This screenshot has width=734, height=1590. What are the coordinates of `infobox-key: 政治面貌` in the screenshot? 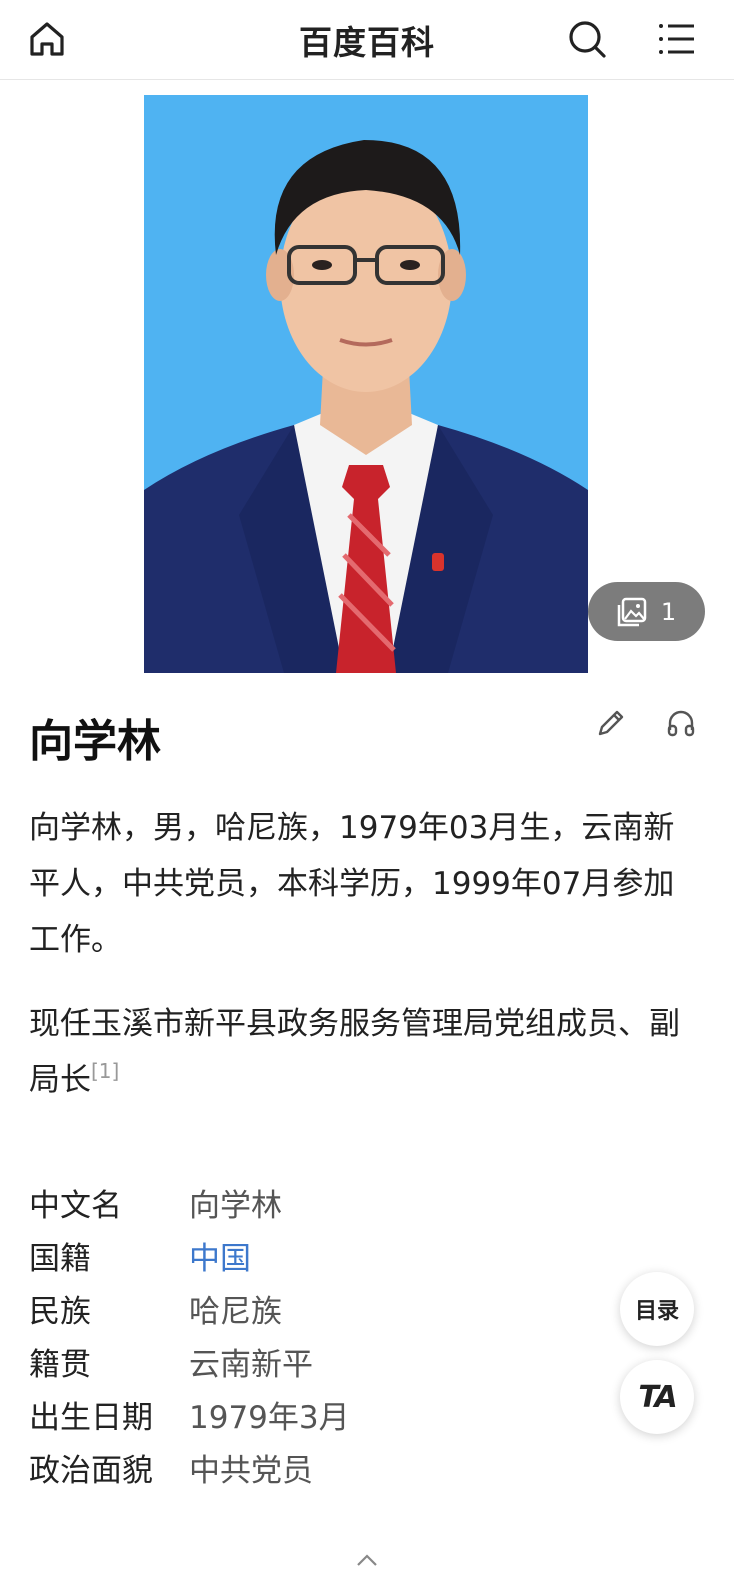 It's located at (91, 1471).